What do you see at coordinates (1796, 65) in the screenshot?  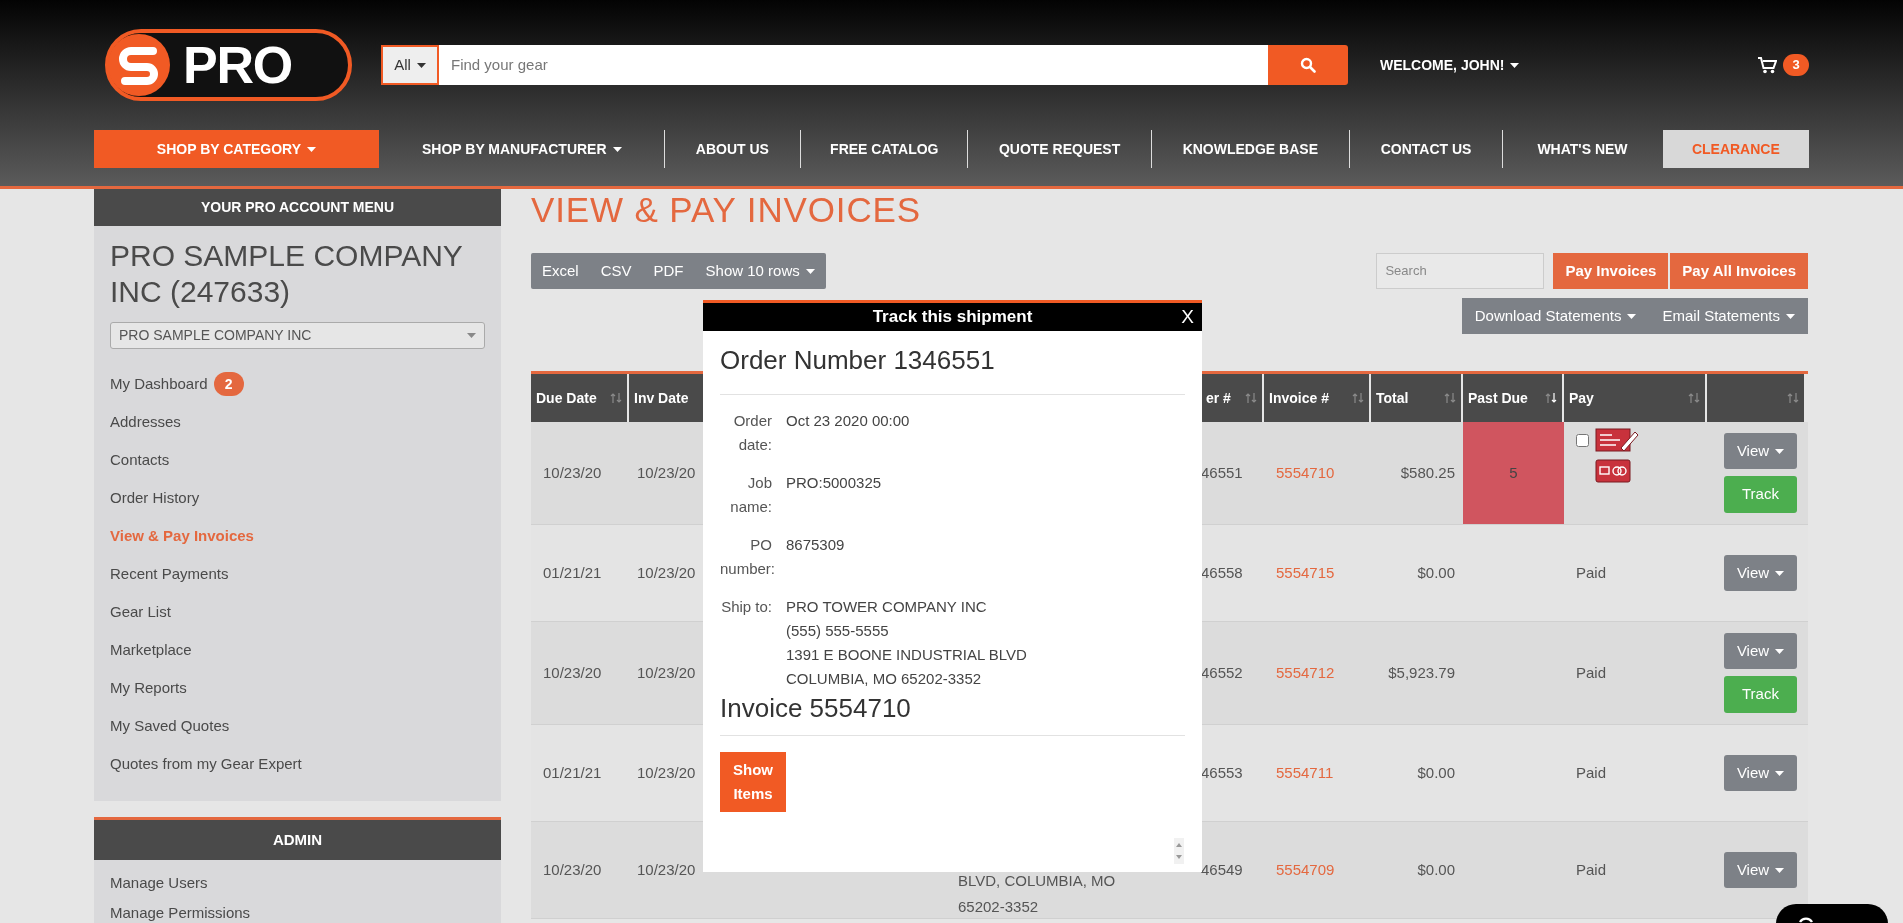 I see `cart-count-badge: 3` at bounding box center [1796, 65].